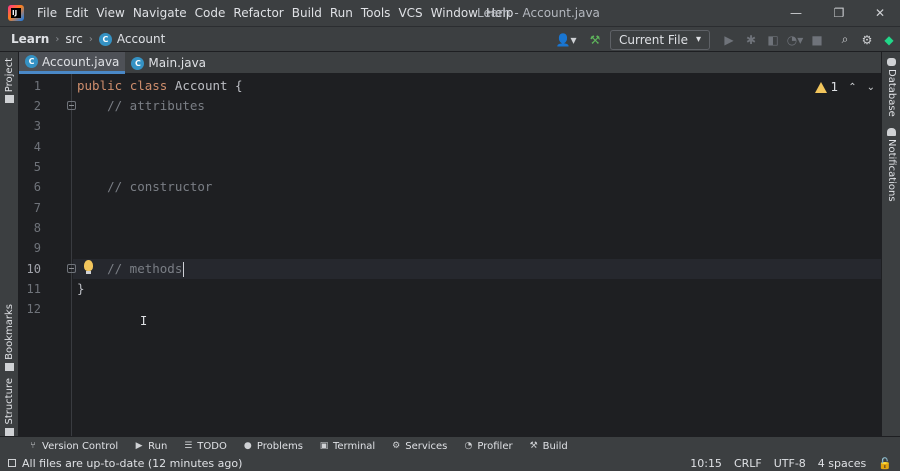 The height and width of the screenshot is (471, 900). I want to click on breadcrumb-folder: src, so click(74, 39).